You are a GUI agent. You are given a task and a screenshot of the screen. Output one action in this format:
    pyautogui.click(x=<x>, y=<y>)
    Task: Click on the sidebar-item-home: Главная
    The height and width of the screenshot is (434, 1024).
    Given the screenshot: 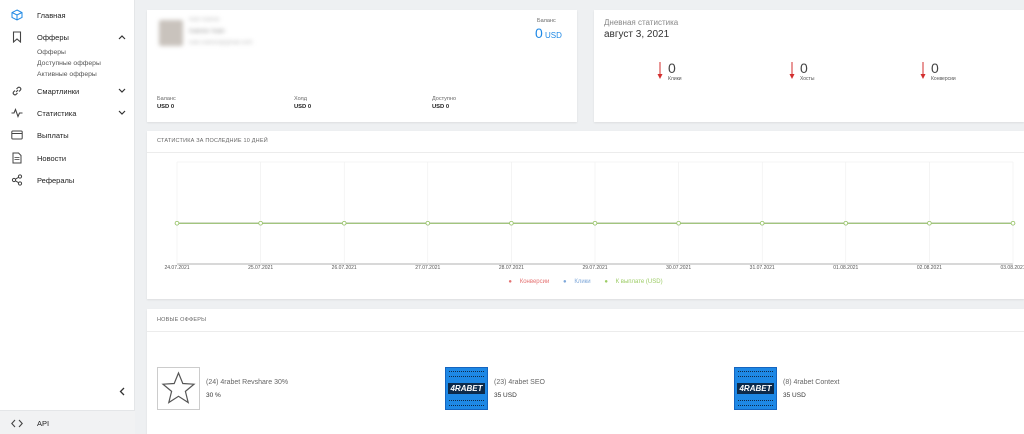 What is the action you would take?
    pyautogui.click(x=67, y=15)
    